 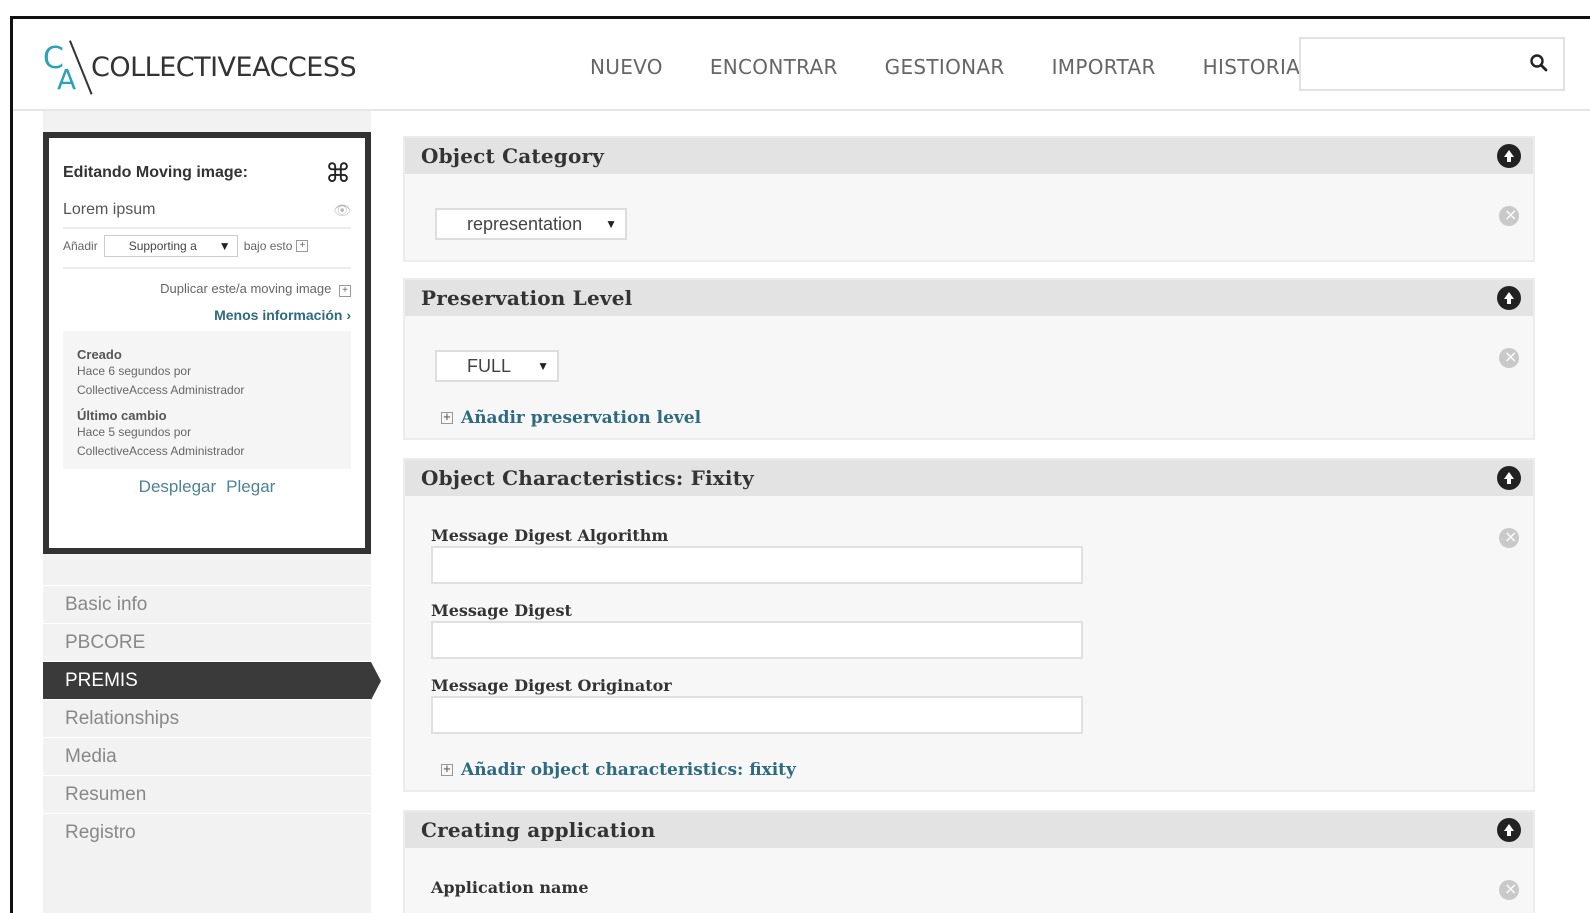 I want to click on add-preservation-level-link: + Añadir preservation level, so click(x=571, y=418).